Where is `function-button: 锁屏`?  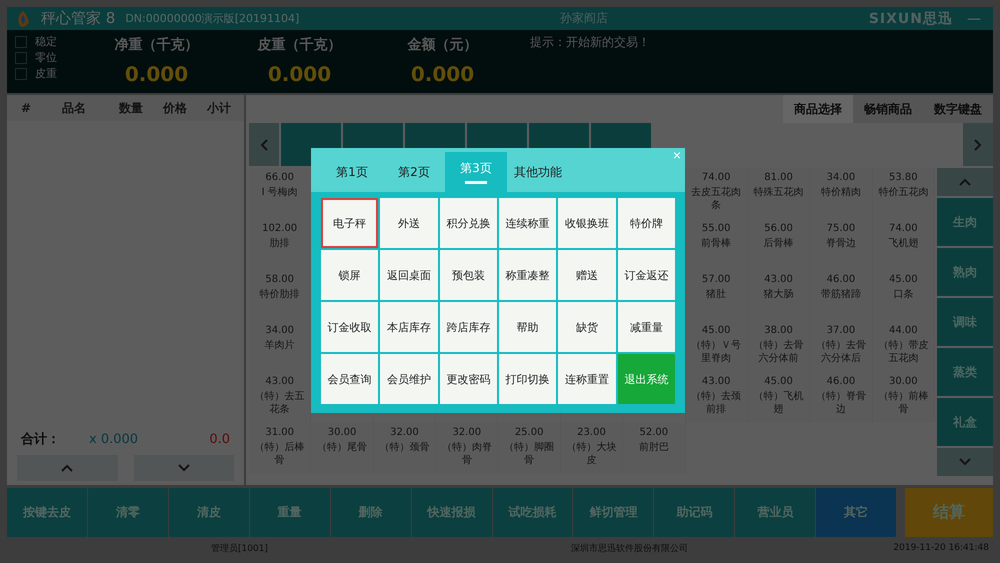 function-button: 锁屏 is located at coordinates (349, 275).